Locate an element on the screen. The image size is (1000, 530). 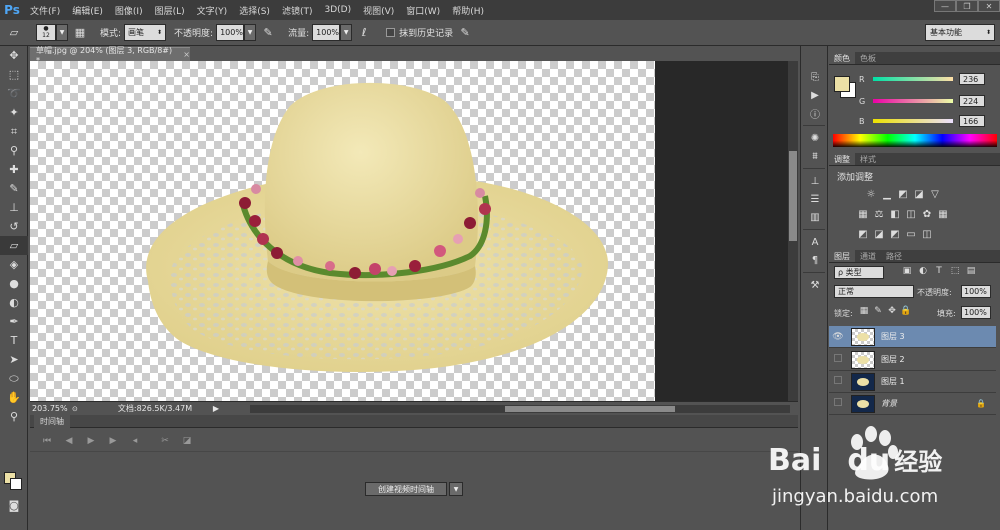
menu-layer: 图层(L) is located at coordinates (170, 10).